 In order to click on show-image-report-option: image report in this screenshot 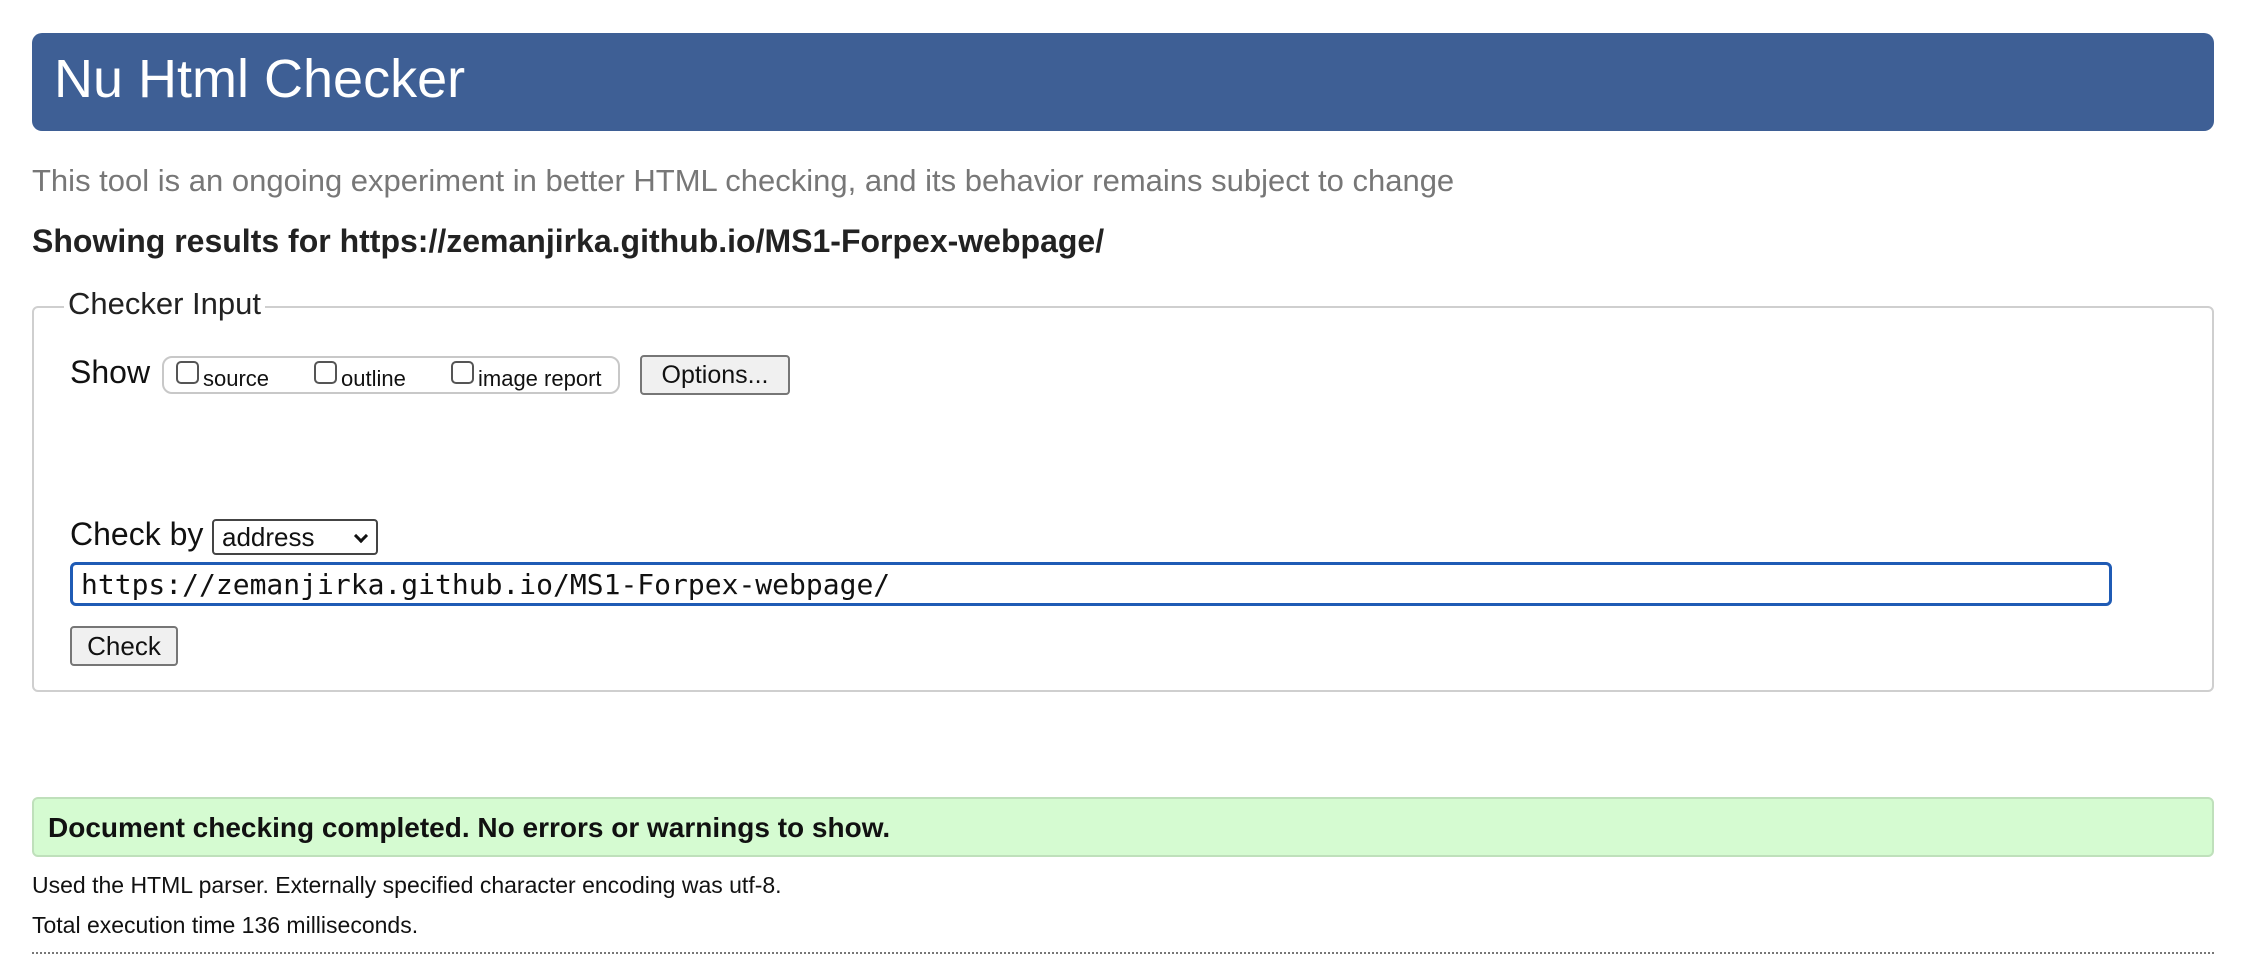, I will do `click(526, 376)`.